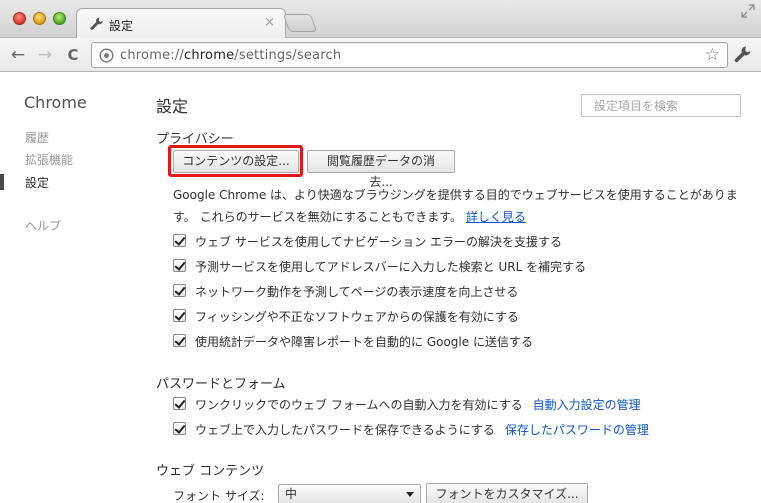 The height and width of the screenshot is (503, 761). I want to click on checkbox-label: フィッシングや不正なソフトウェアからの保護を有効にする, so click(357, 317).